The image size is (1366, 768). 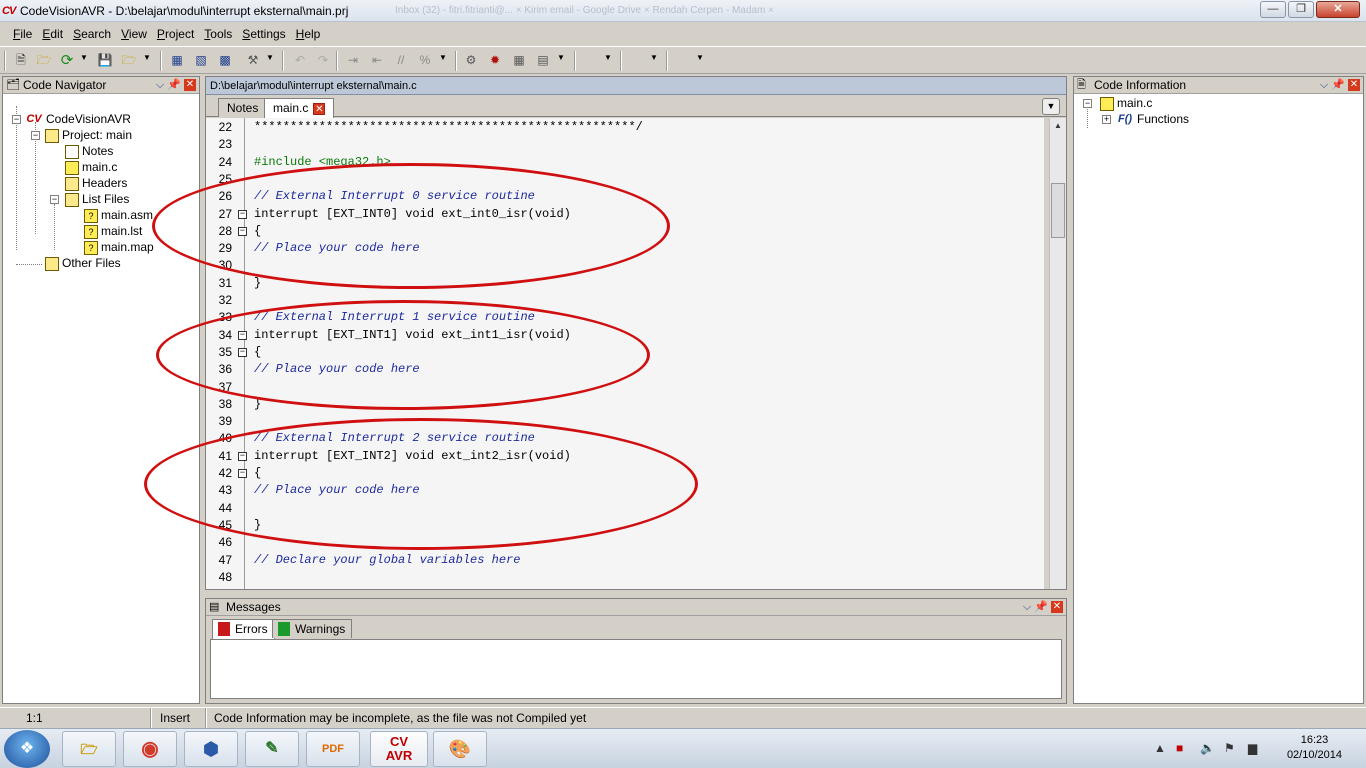 What do you see at coordinates (621, 144) in the screenshot?
I see `code-line: 23` at bounding box center [621, 144].